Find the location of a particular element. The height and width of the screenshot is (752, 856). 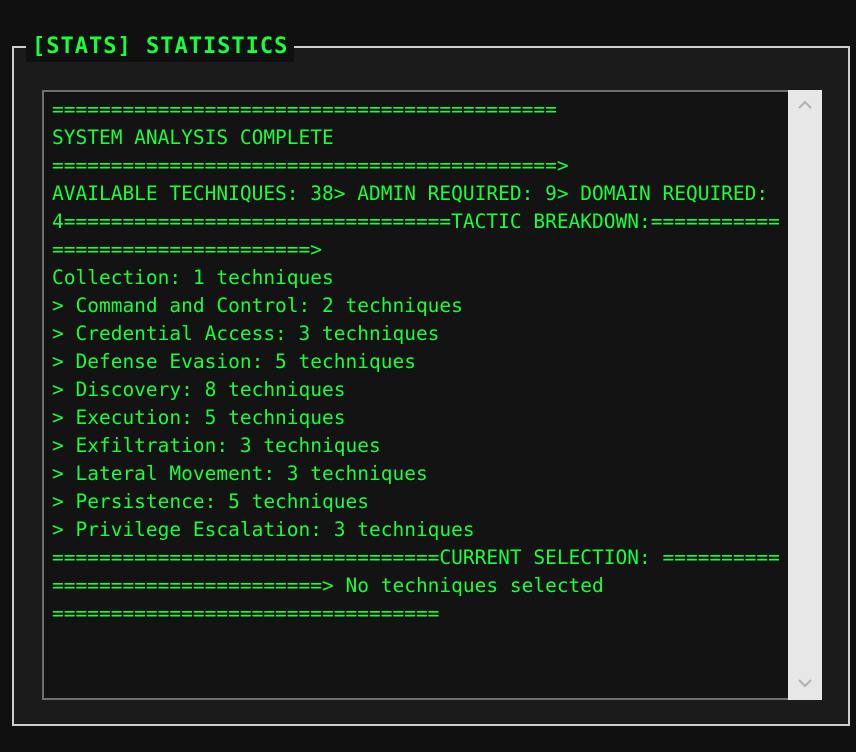

panel-title: [STATS] STATISTICS is located at coordinates (160, 47).